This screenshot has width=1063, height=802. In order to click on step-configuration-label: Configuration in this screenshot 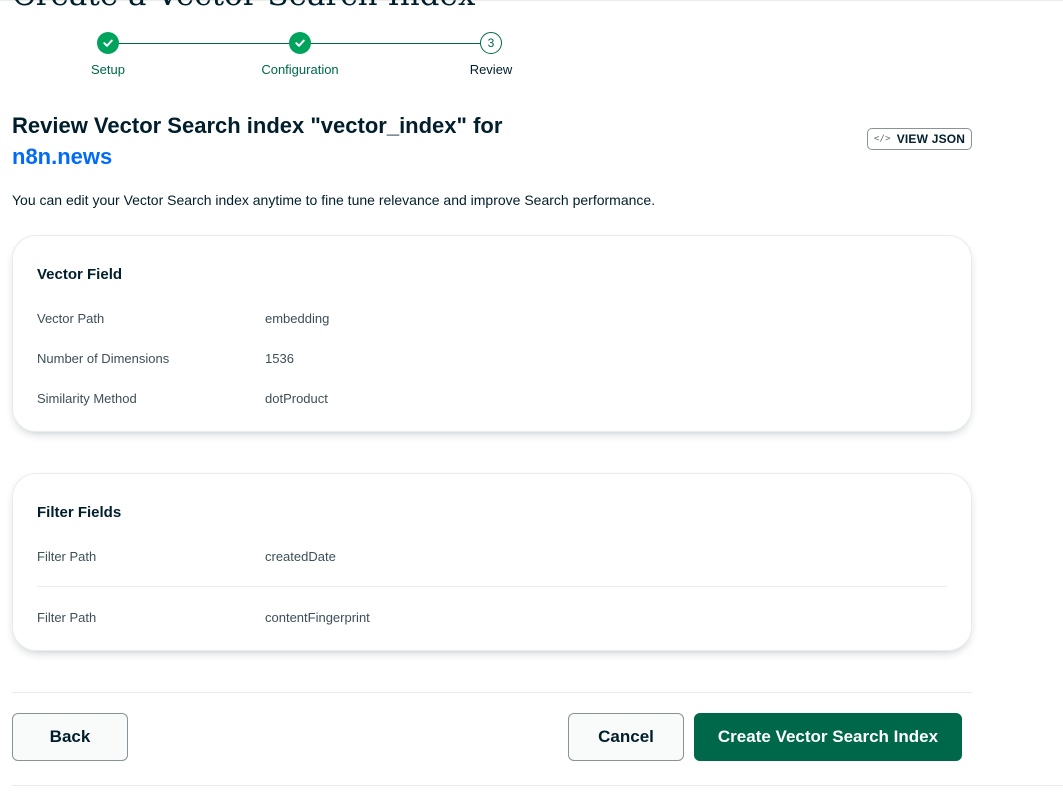, I will do `click(300, 69)`.